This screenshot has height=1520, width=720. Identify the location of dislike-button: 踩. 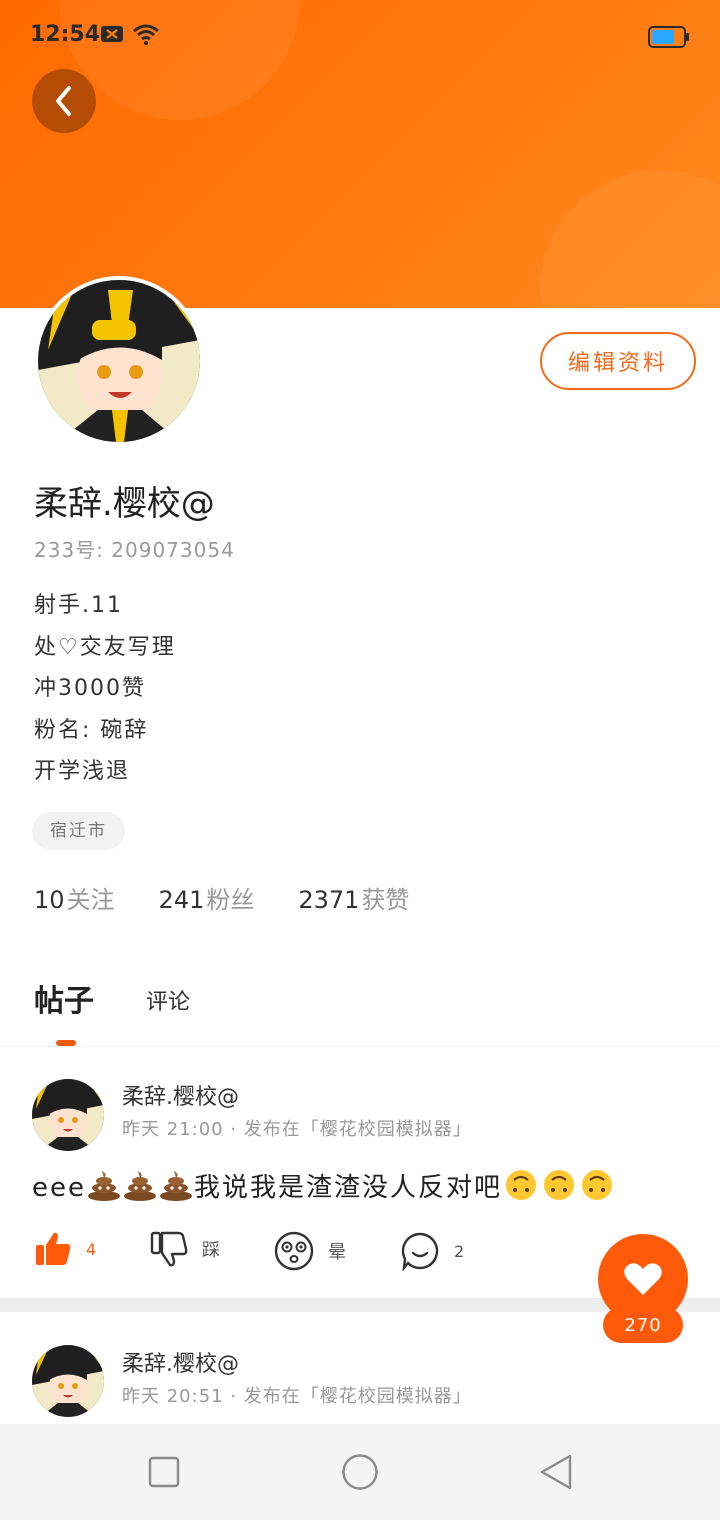
(185, 1249).